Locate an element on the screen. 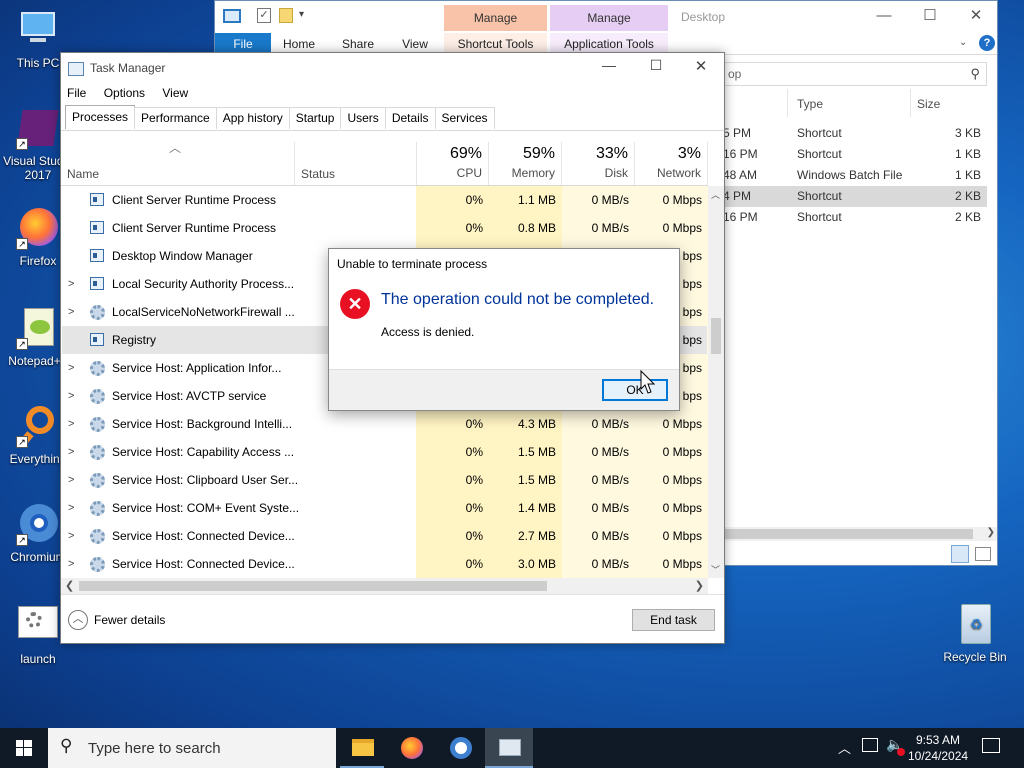 The image size is (1024, 768). tab-users: Users is located at coordinates (363, 118).